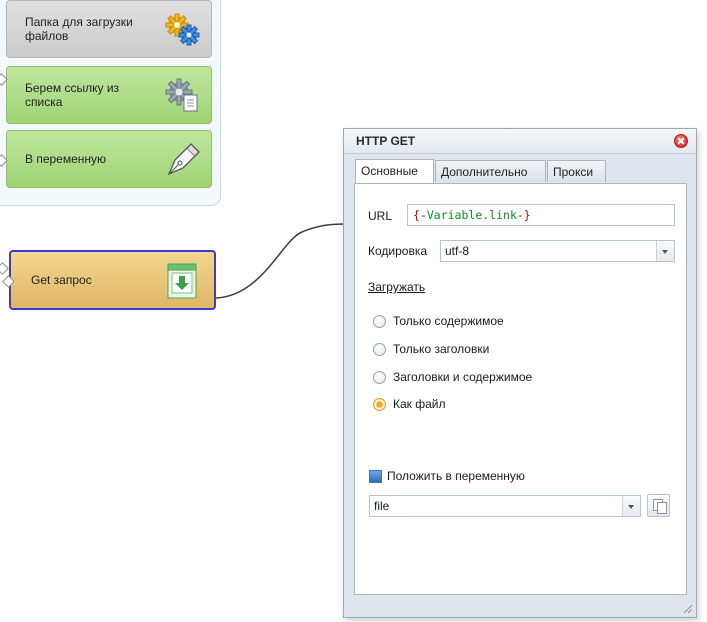 Image resolution: width=707 pixels, height=622 pixels. What do you see at coordinates (658, 505) in the screenshot?
I see `copy-button` at bounding box center [658, 505].